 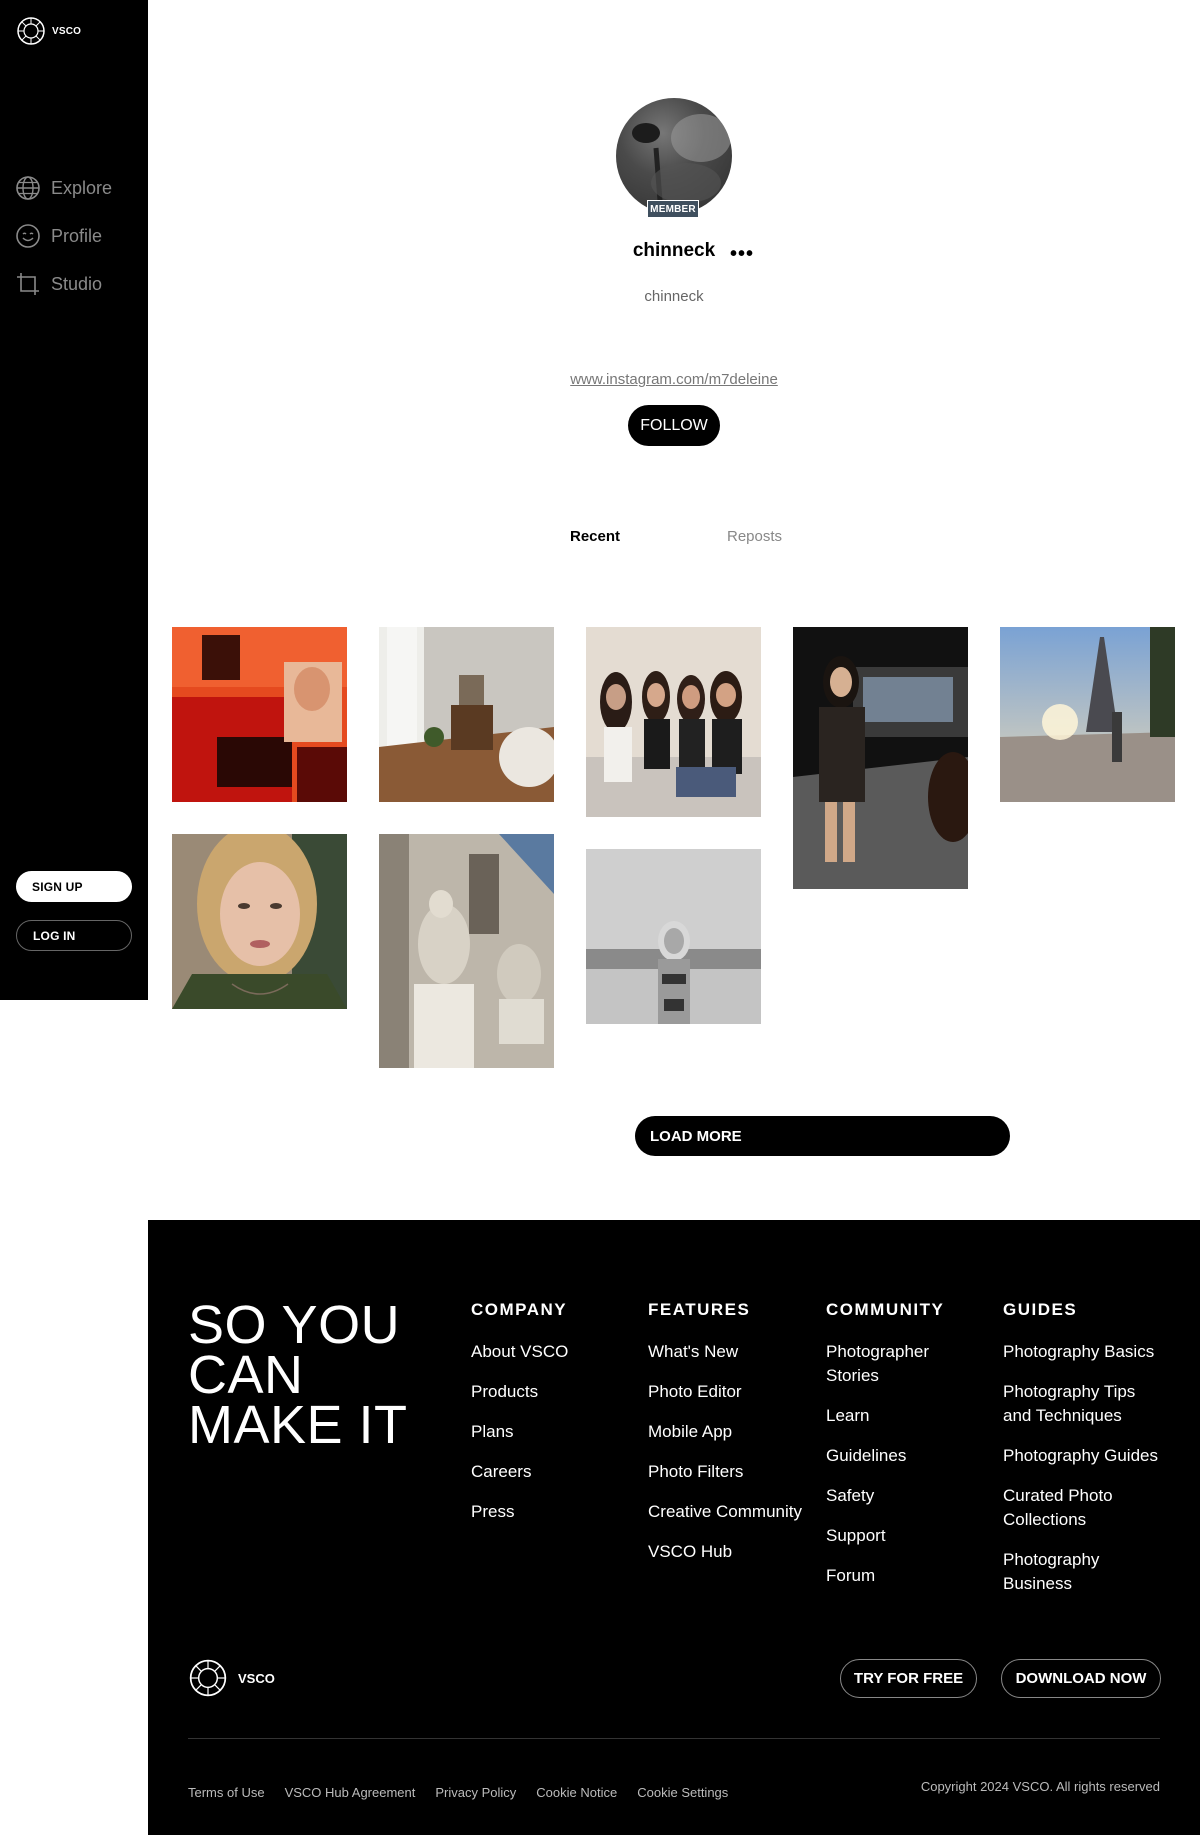 What do you see at coordinates (1068, 1572) in the screenshot?
I see `footer-link: Photography Business` at bounding box center [1068, 1572].